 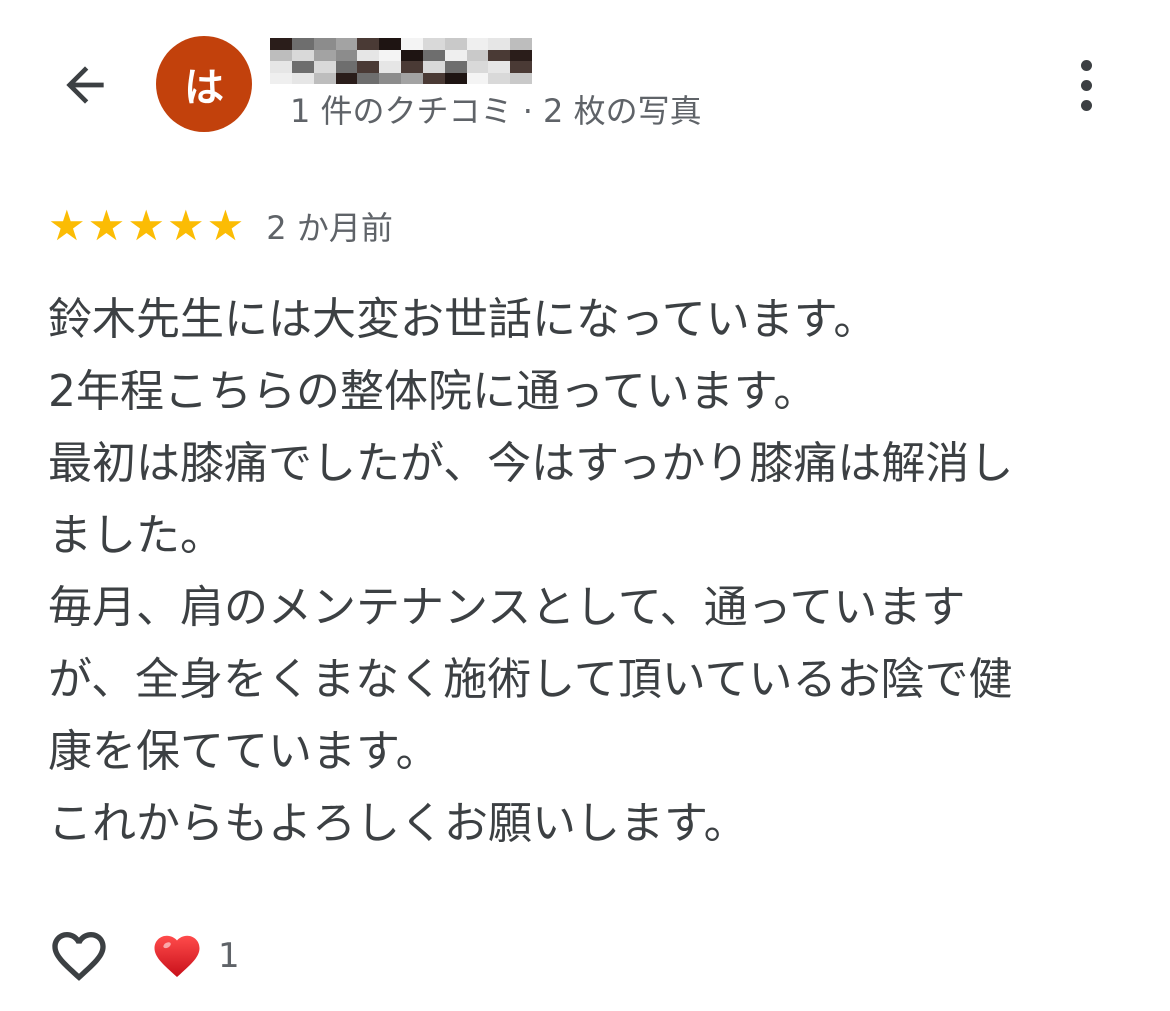 I want to click on reaction-count: 1, so click(x=229, y=956).